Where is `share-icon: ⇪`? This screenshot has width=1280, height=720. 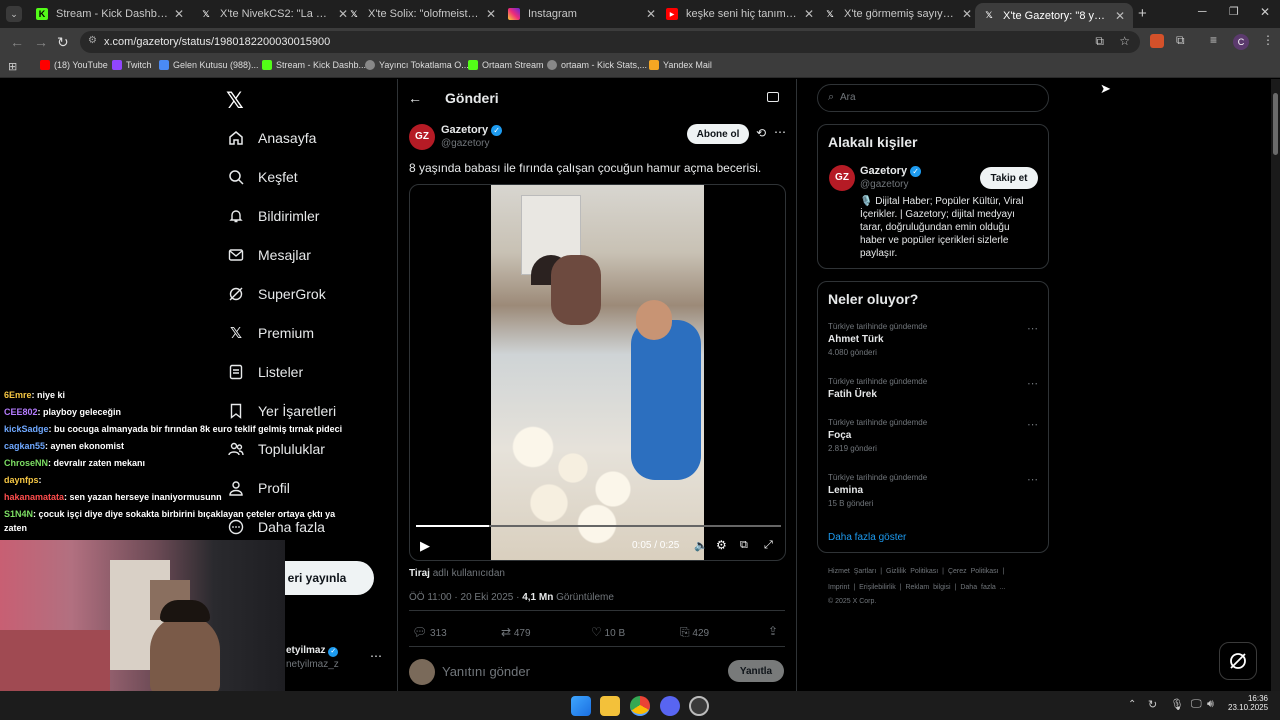 share-icon: ⇪ is located at coordinates (773, 631).